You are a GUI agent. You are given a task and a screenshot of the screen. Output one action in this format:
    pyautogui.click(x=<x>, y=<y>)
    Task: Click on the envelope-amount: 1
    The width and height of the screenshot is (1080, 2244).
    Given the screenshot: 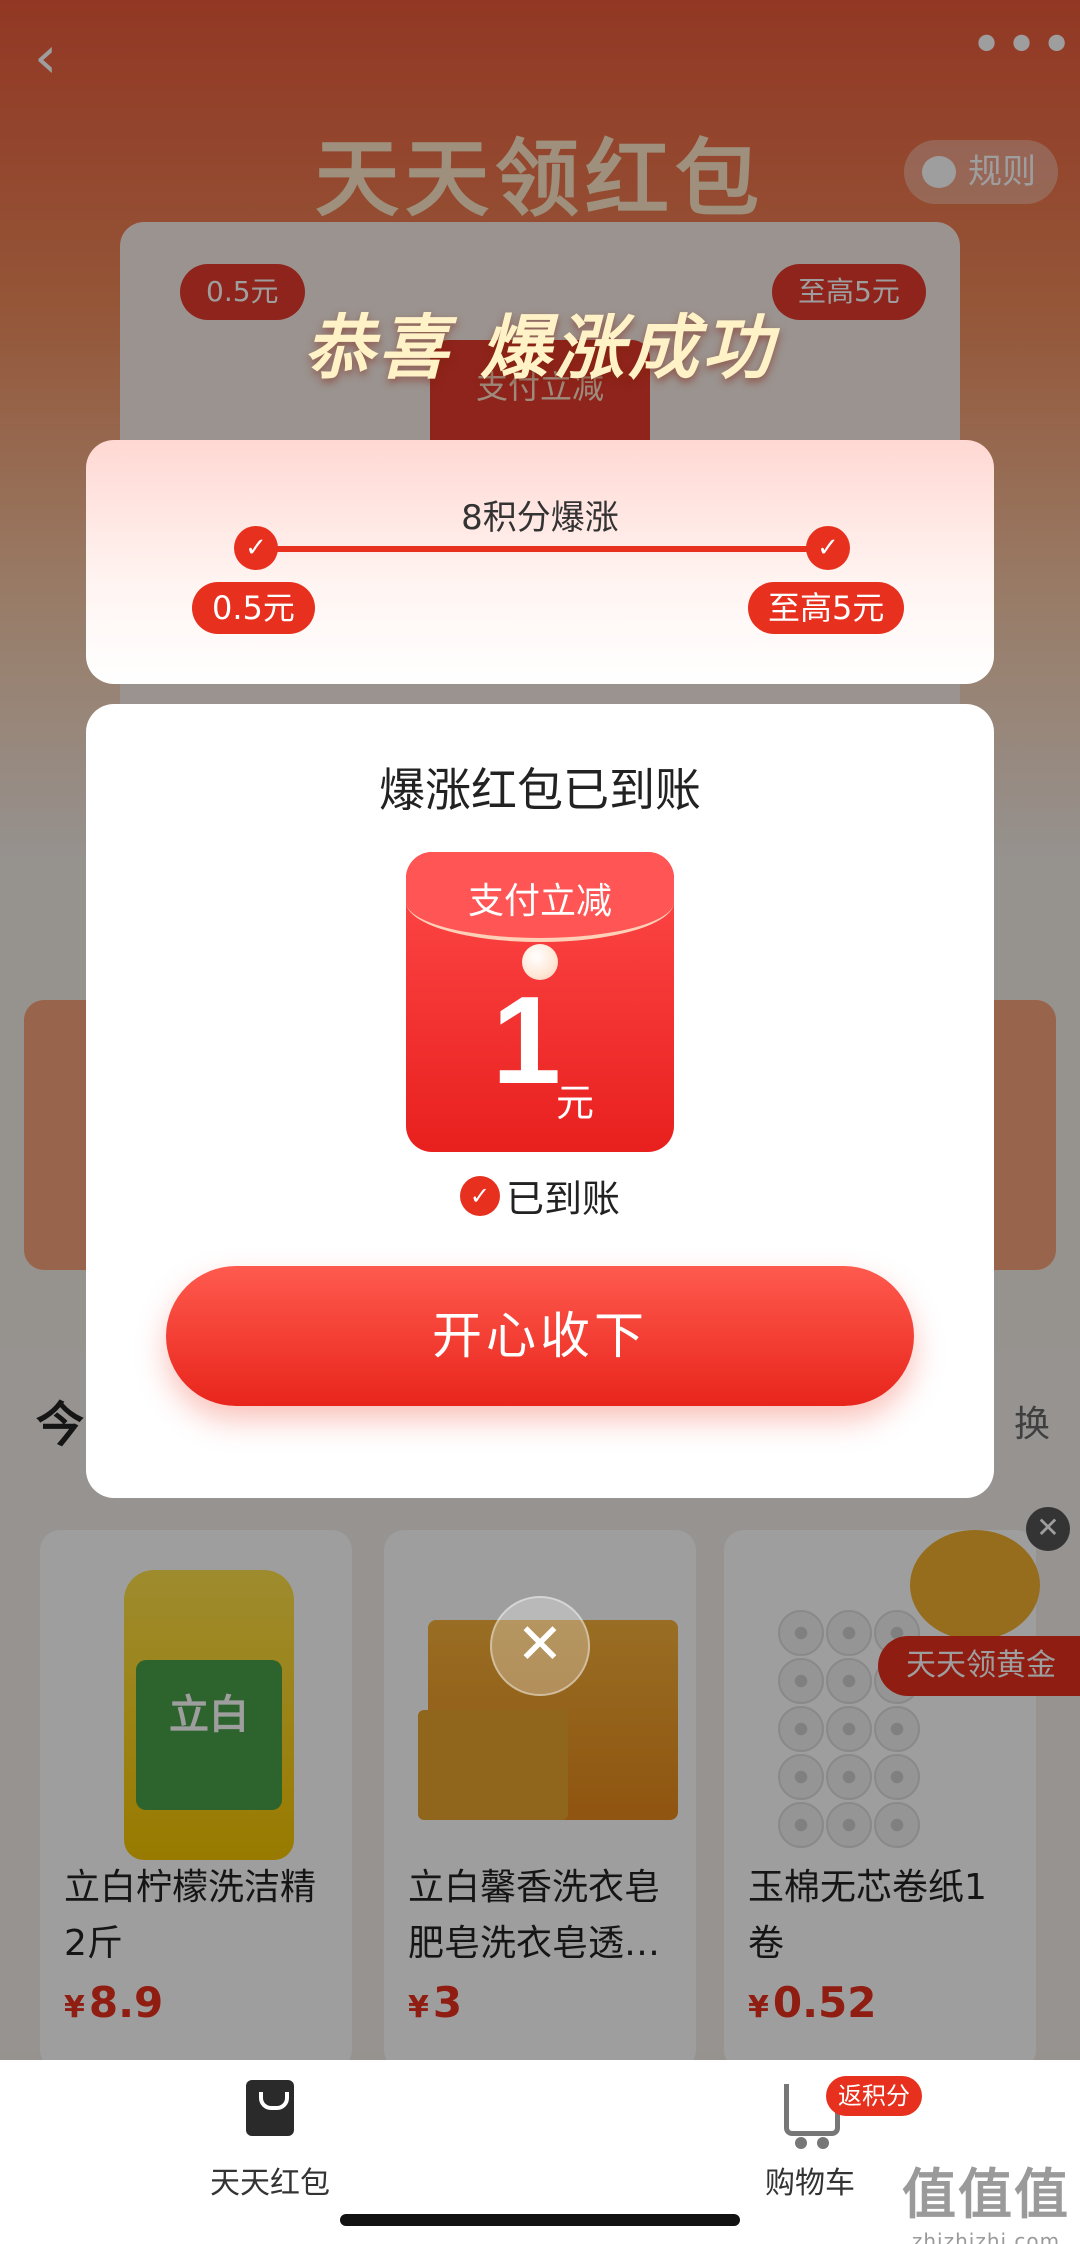 What is the action you would take?
    pyautogui.click(x=526, y=1041)
    